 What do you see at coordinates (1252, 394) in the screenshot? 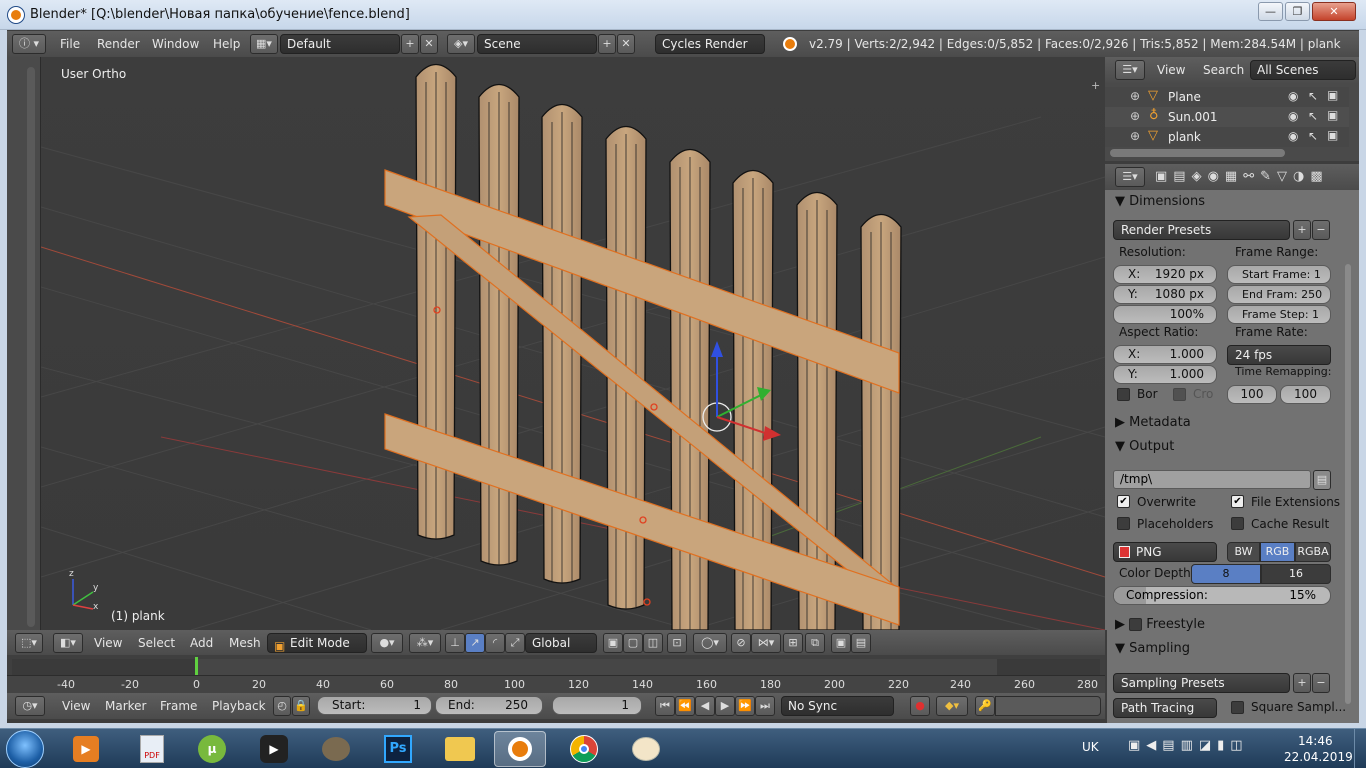
I see `remap-old-field: 100` at bounding box center [1252, 394].